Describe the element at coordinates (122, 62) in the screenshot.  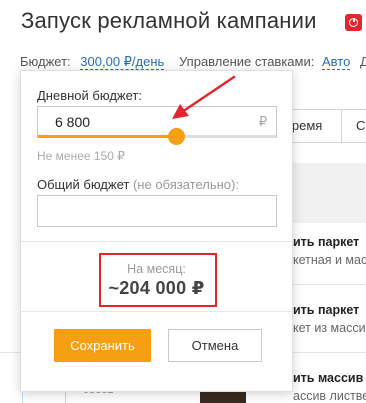
I see `budget-link: 300,00 ₽/день` at that location.